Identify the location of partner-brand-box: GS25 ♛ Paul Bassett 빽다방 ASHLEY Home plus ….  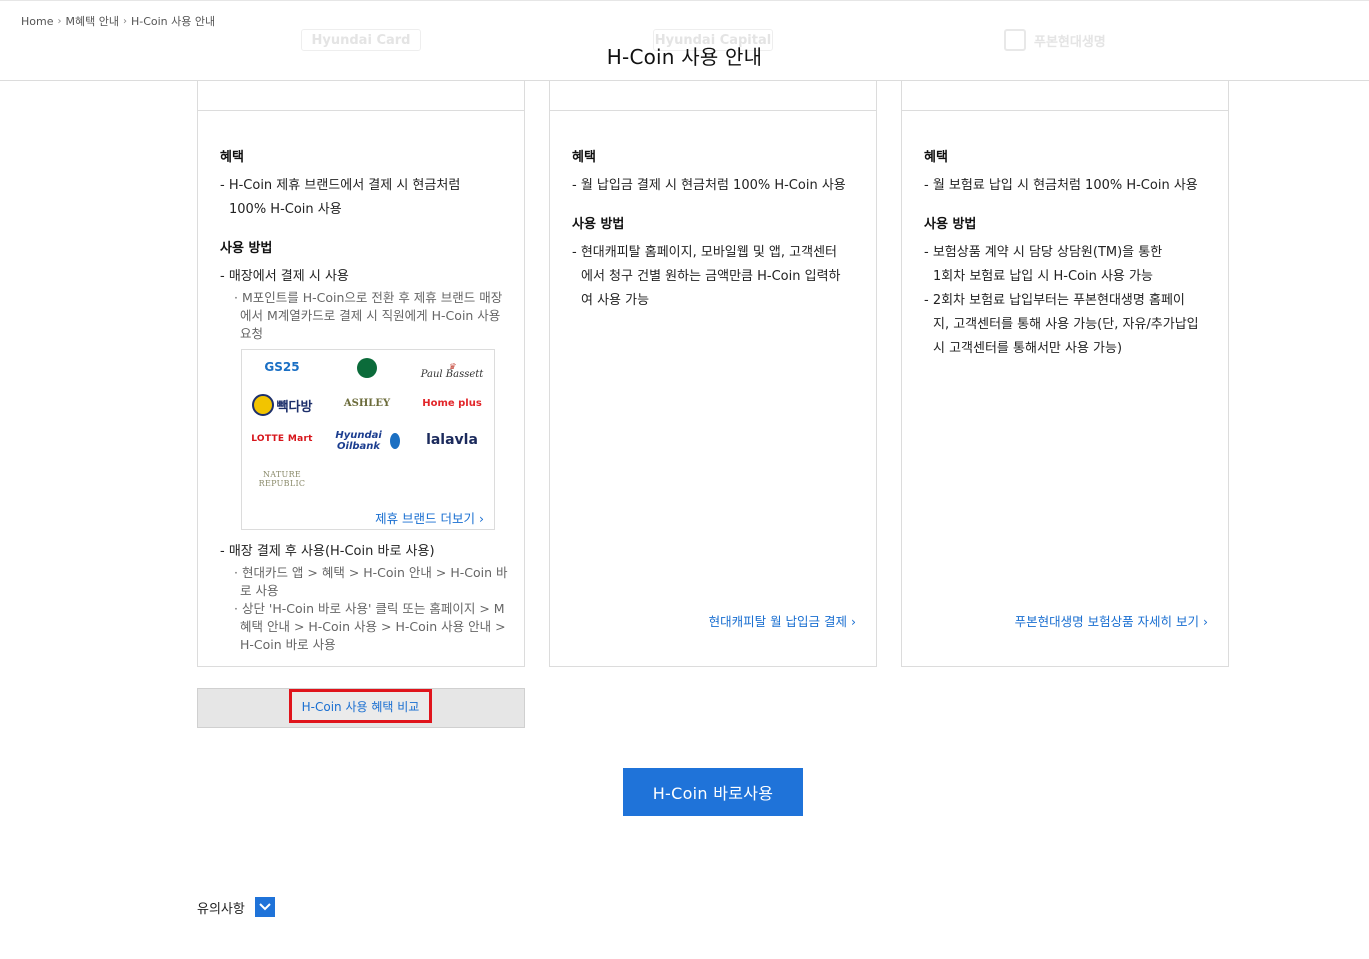
(368, 439).